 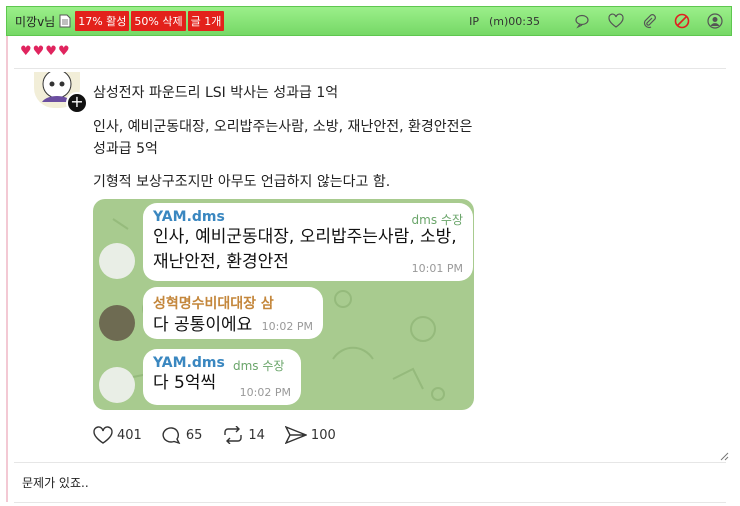 I want to click on post-actions: 401 65 14 100, so click(x=224, y=435).